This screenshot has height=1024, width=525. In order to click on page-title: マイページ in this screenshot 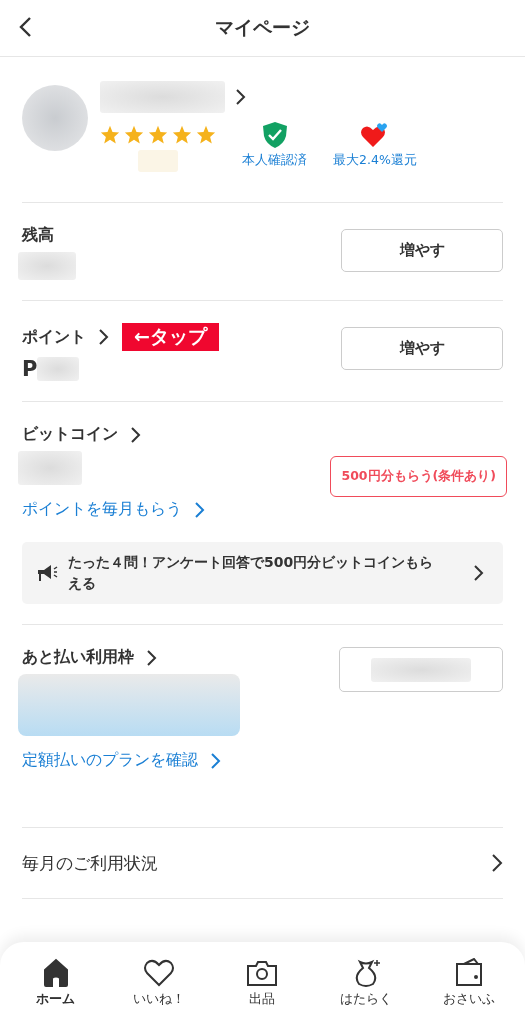, I will do `click(262, 27)`.